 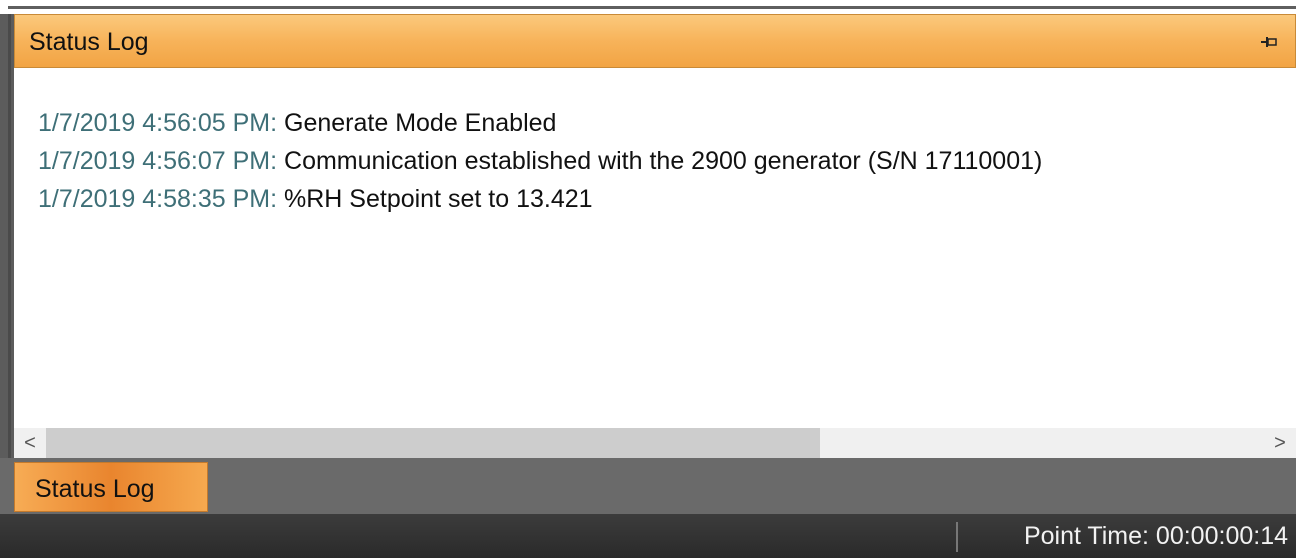 I want to click on status-log-panel-header: Status Log, so click(x=655, y=41).